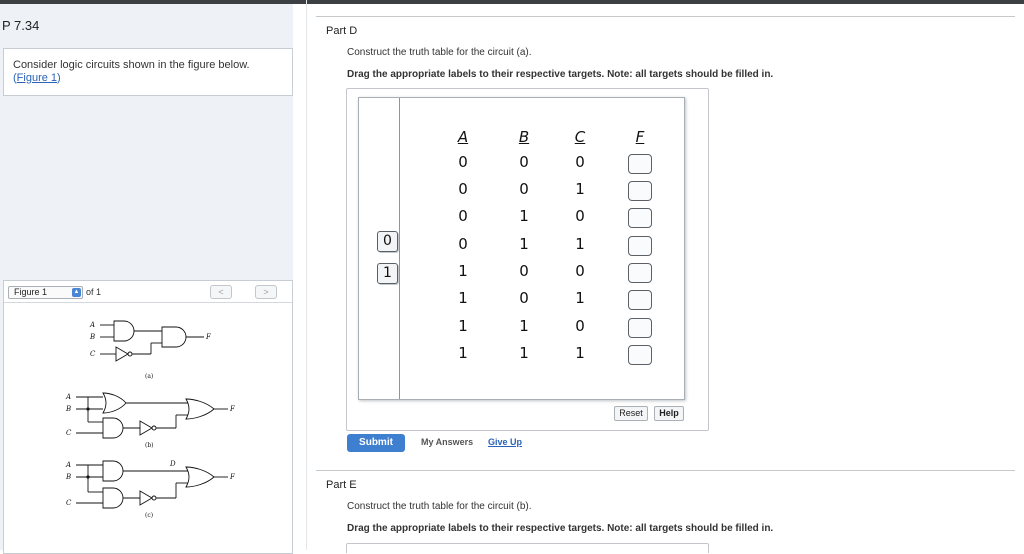  Describe the element at coordinates (376, 443) in the screenshot. I see `submit-button: Submit` at that location.